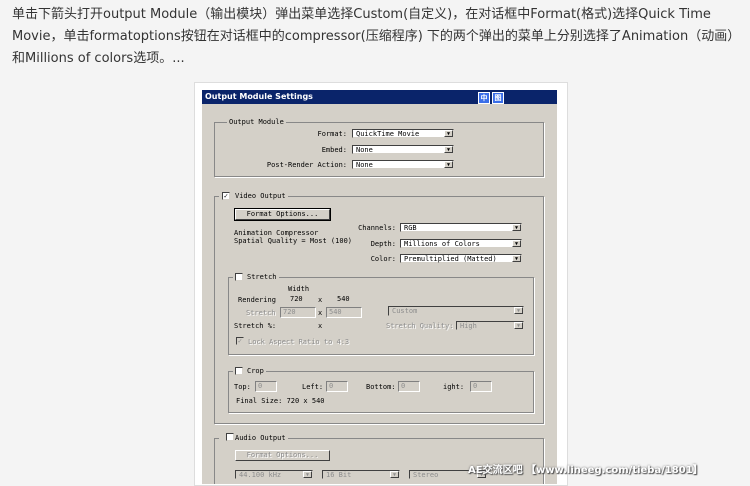 The width and height of the screenshot is (750, 486). I want to click on stretch-checkbox, so click(239, 277).